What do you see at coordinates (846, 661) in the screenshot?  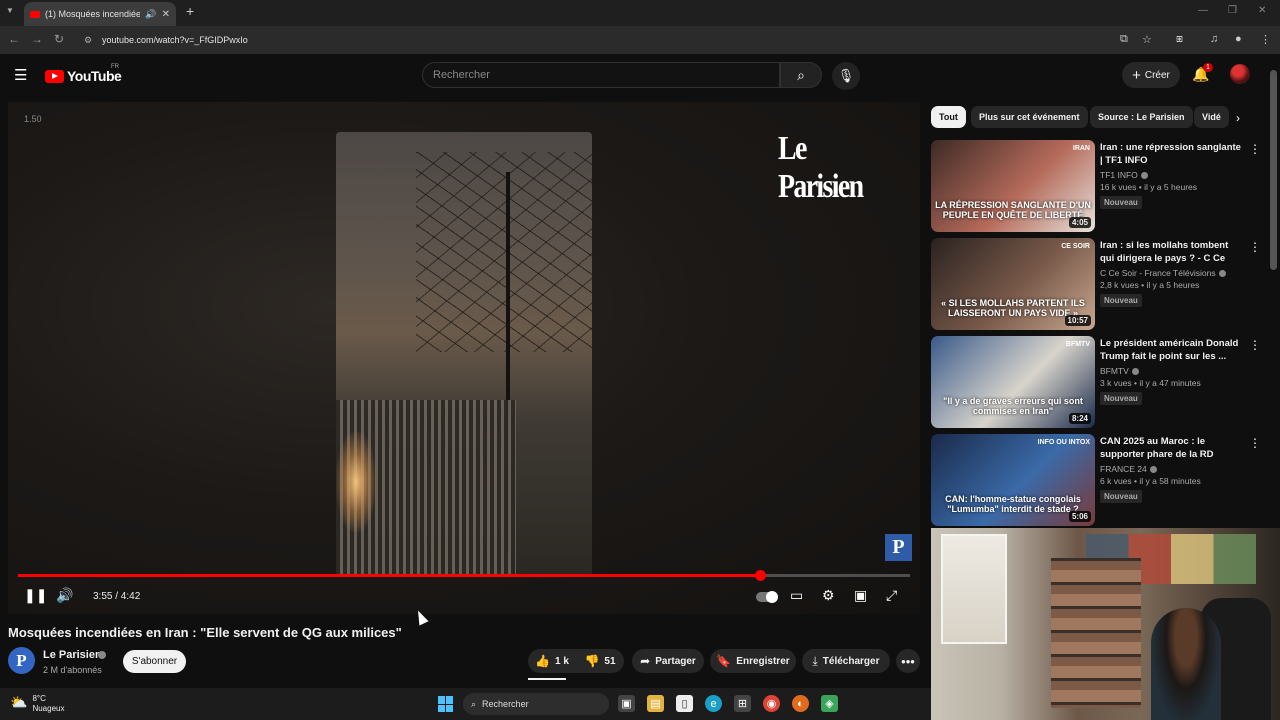 I see `download-button: ⤓ Télécharger` at bounding box center [846, 661].